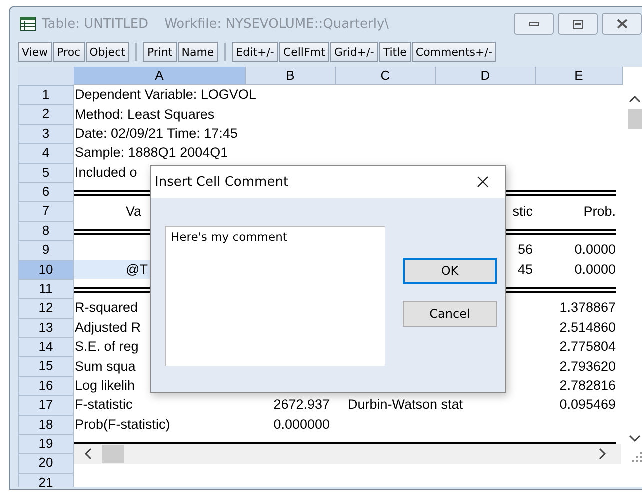 The width and height of the screenshot is (642, 497). Describe the element at coordinates (46, 464) in the screenshot. I see `row-number: 20` at that location.